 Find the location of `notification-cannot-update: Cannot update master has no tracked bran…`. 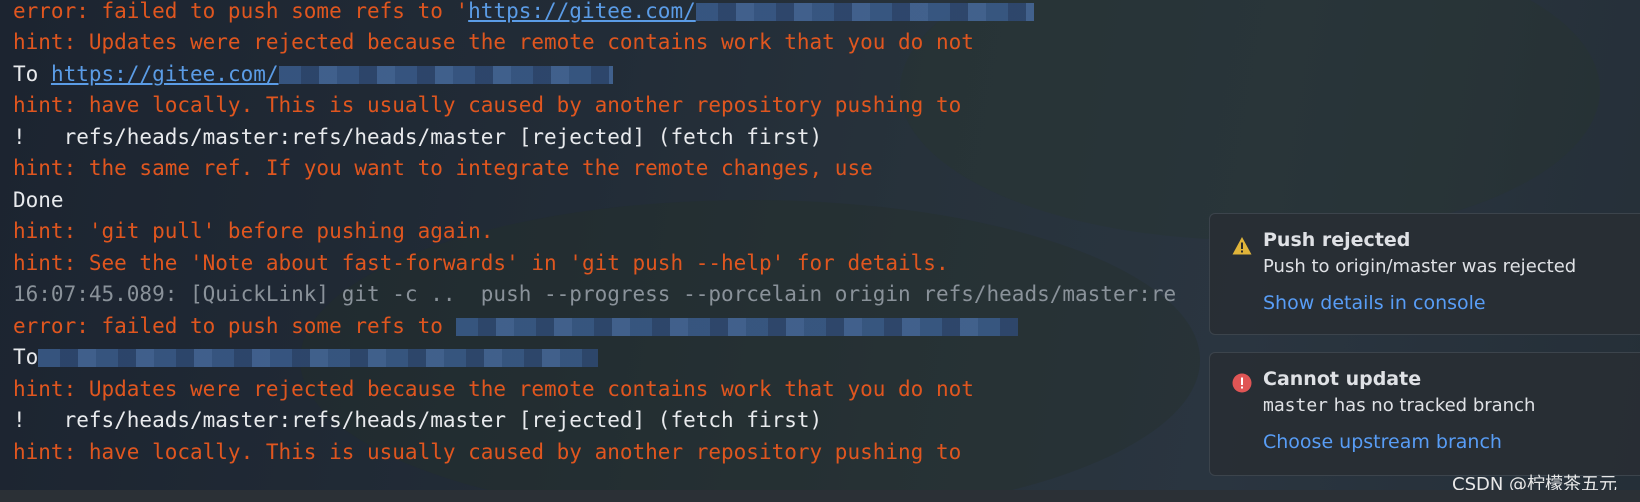

notification-cannot-update: Cannot update master has no tracked bran… is located at coordinates (1424, 414).